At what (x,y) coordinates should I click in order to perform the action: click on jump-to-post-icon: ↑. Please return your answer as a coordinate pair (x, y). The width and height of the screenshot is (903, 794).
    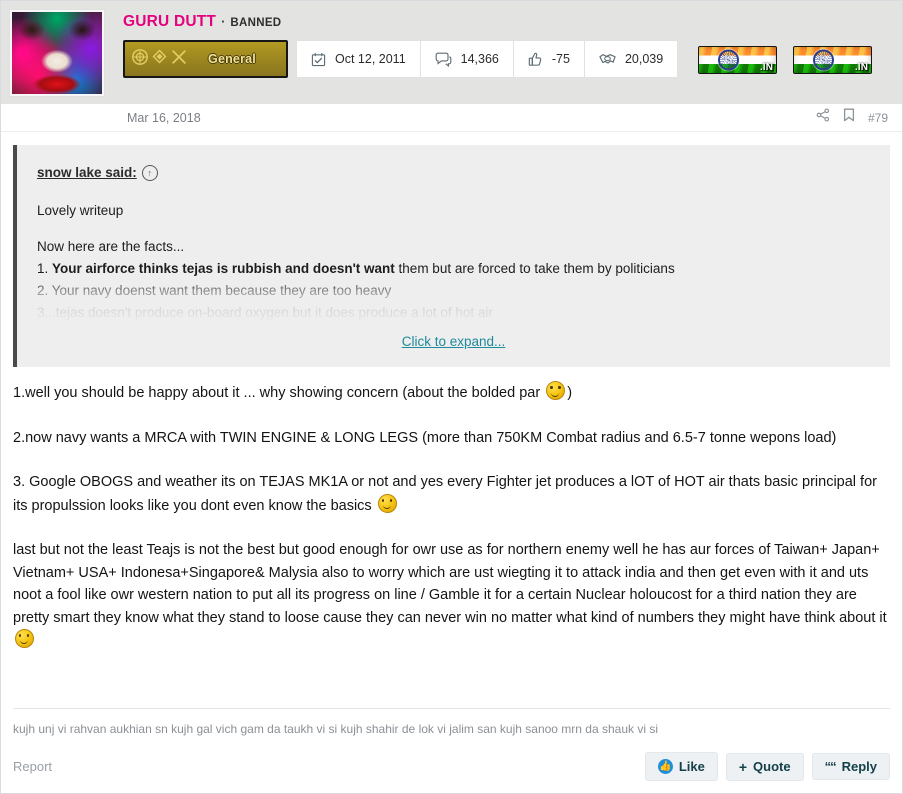
    Looking at the image, I should click on (149, 173).